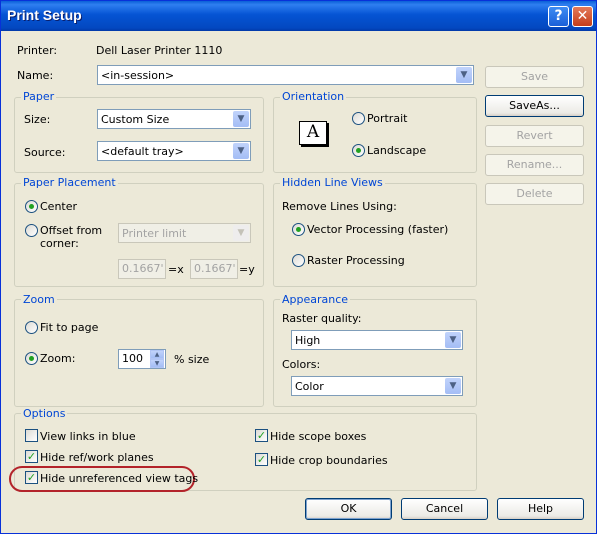 The height and width of the screenshot is (534, 597). I want to click on center-radio, so click(31, 206).